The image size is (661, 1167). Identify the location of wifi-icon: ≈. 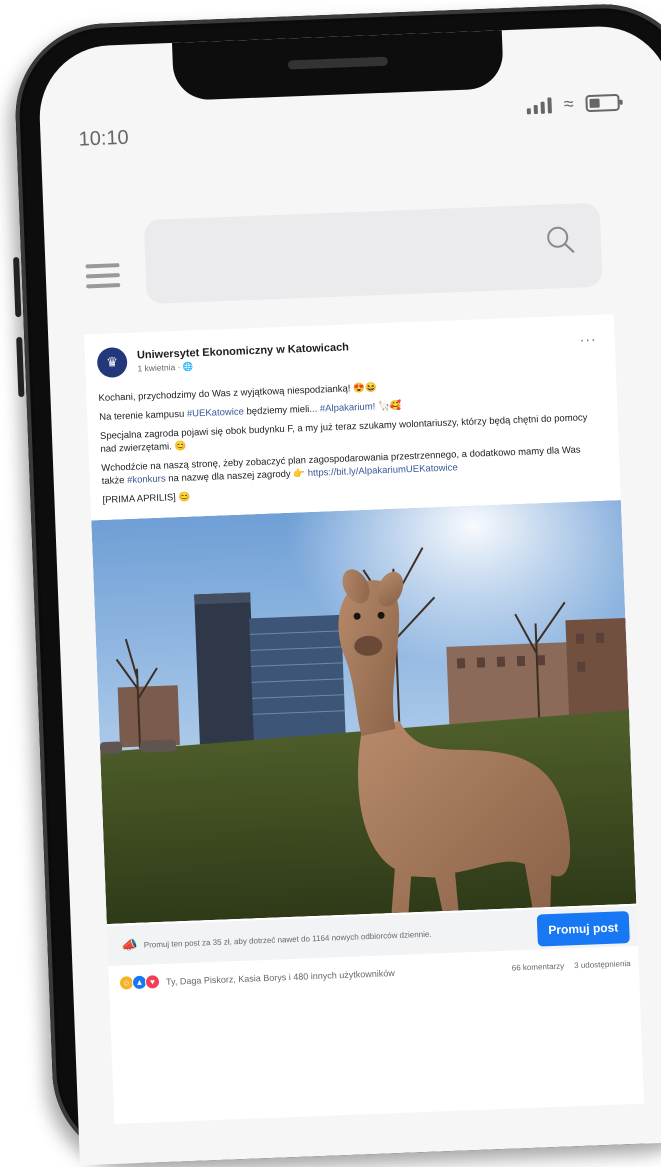
(568, 103).